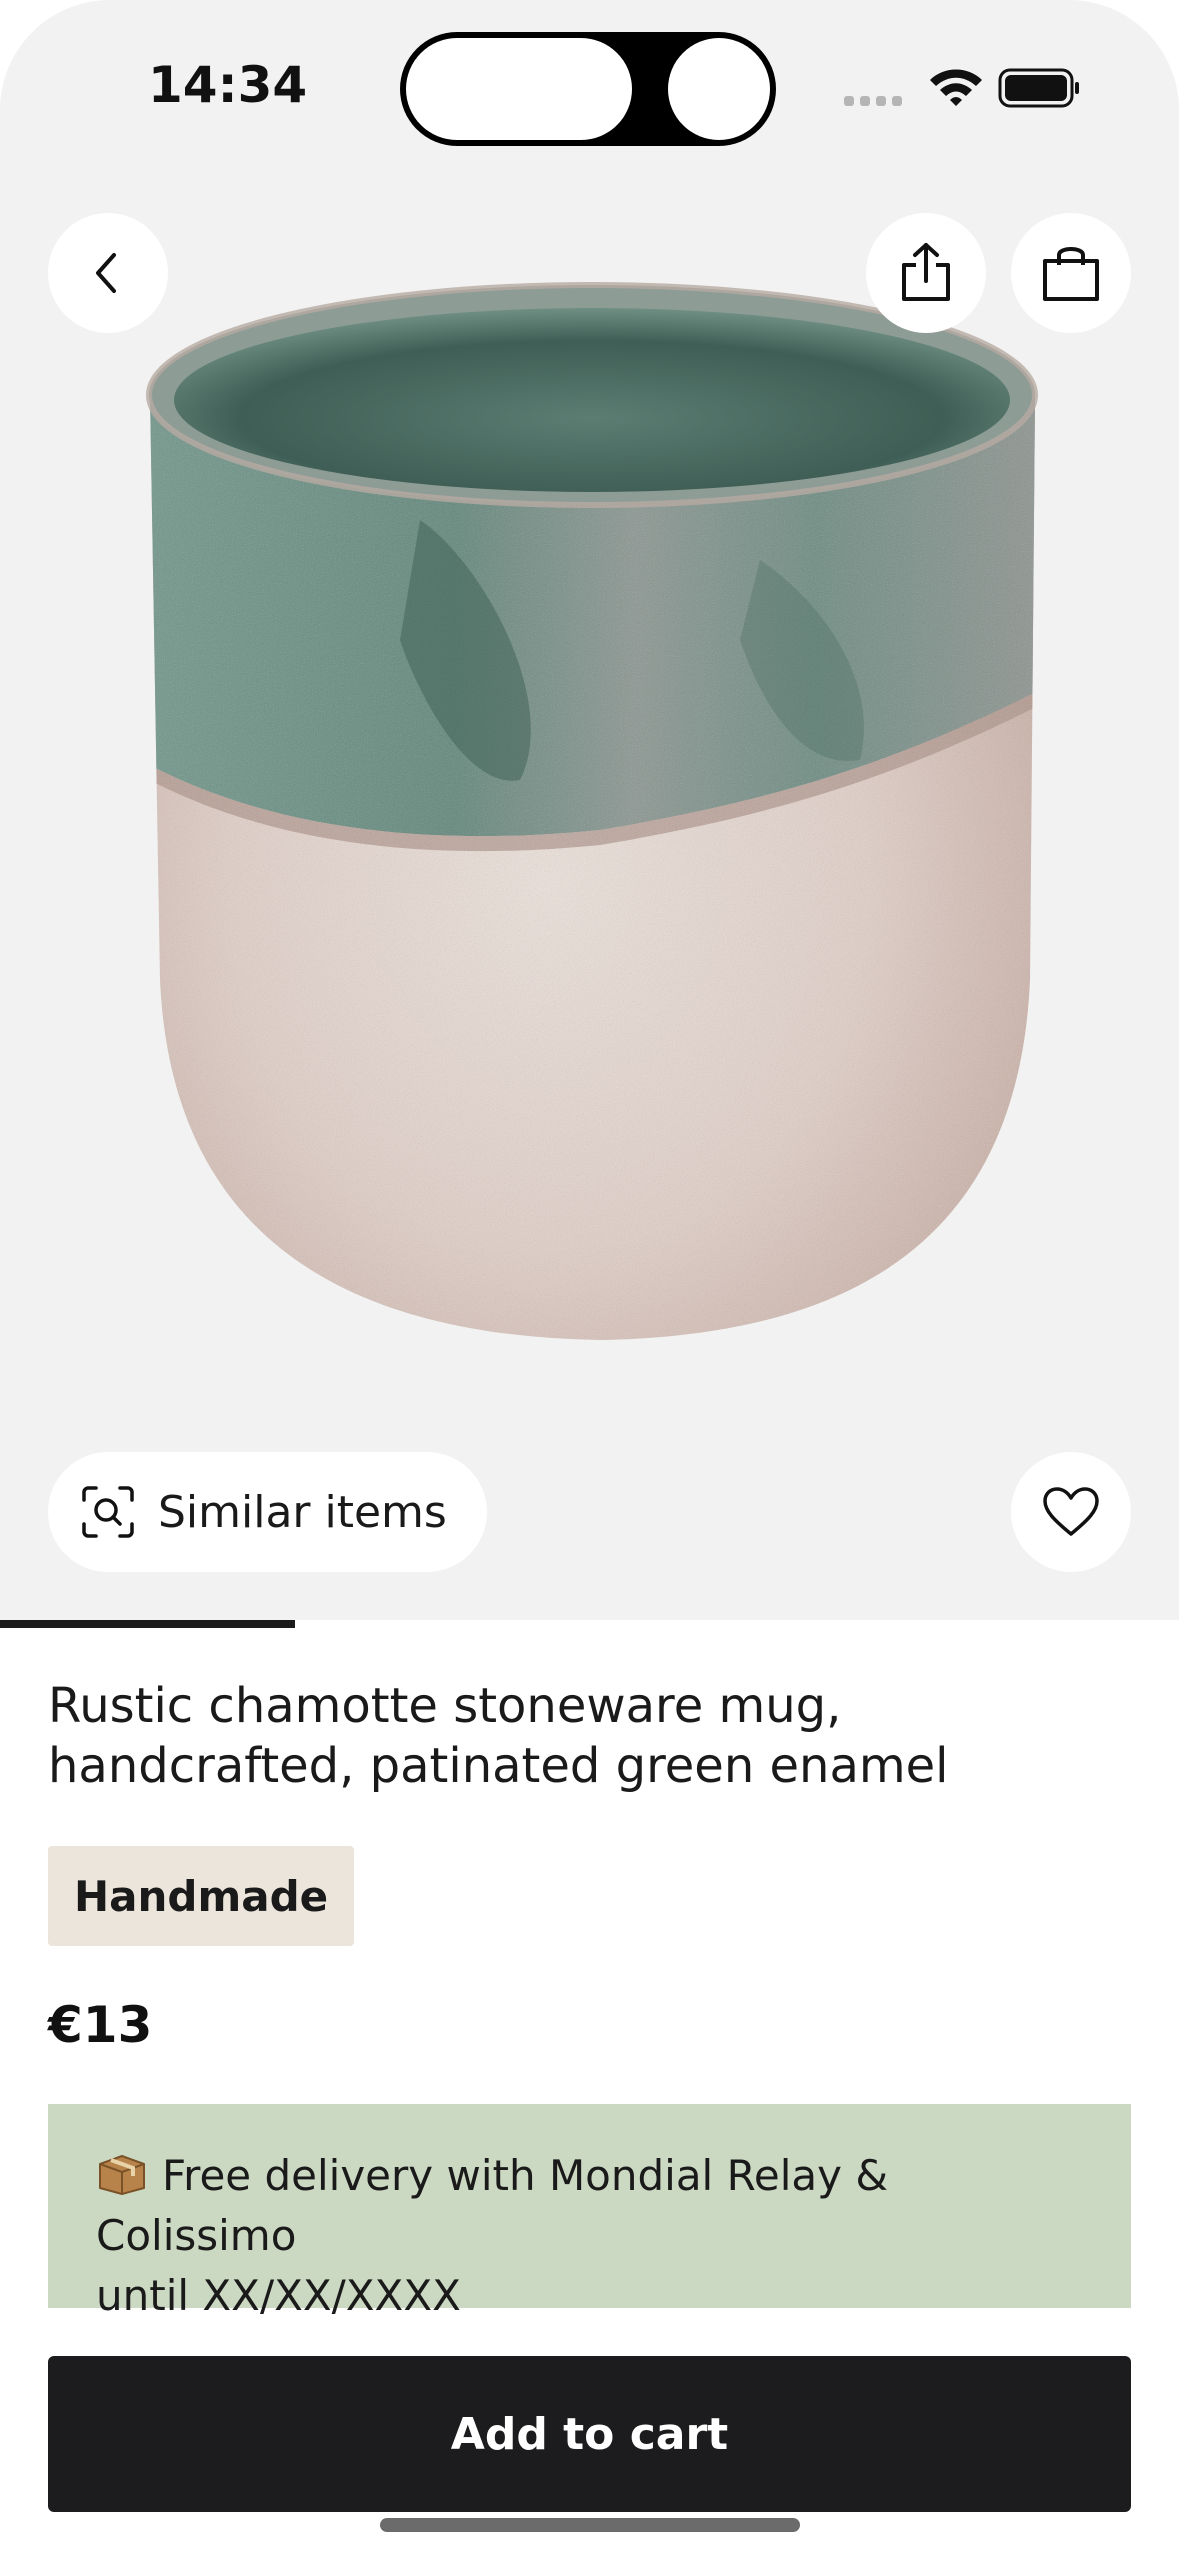 Image resolution: width=1179 pixels, height=2556 pixels. Describe the element at coordinates (108, 1512) in the screenshot. I see `visual-search-icon` at that location.